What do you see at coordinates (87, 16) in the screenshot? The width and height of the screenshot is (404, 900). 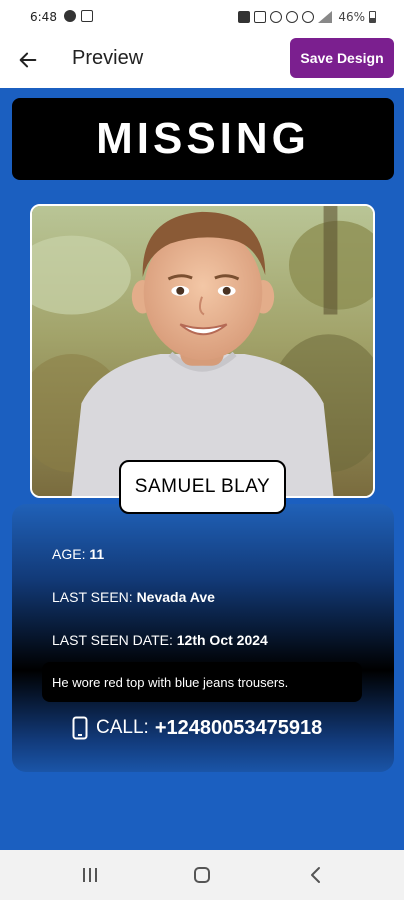 I see `image-icon` at bounding box center [87, 16].